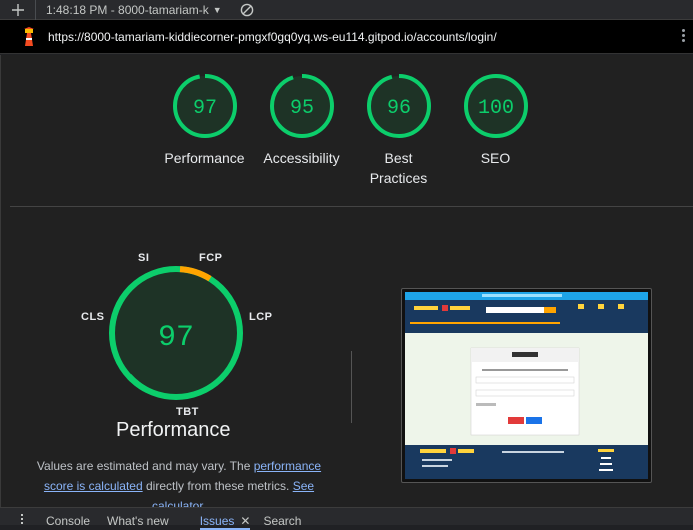 This screenshot has height=530, width=693. I want to click on gauge-label: Accessibility, so click(301, 158).